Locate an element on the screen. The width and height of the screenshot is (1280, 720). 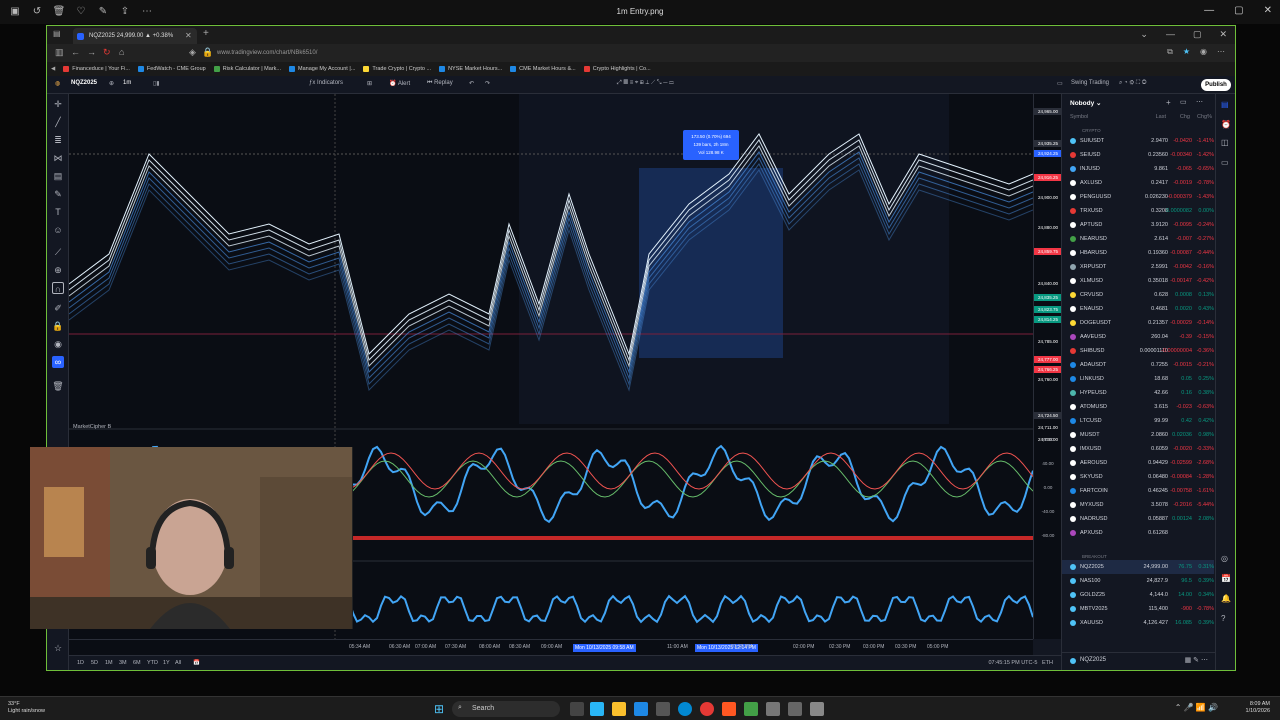
chat-rail-icon: ▭ is located at coordinates (1225, 162).